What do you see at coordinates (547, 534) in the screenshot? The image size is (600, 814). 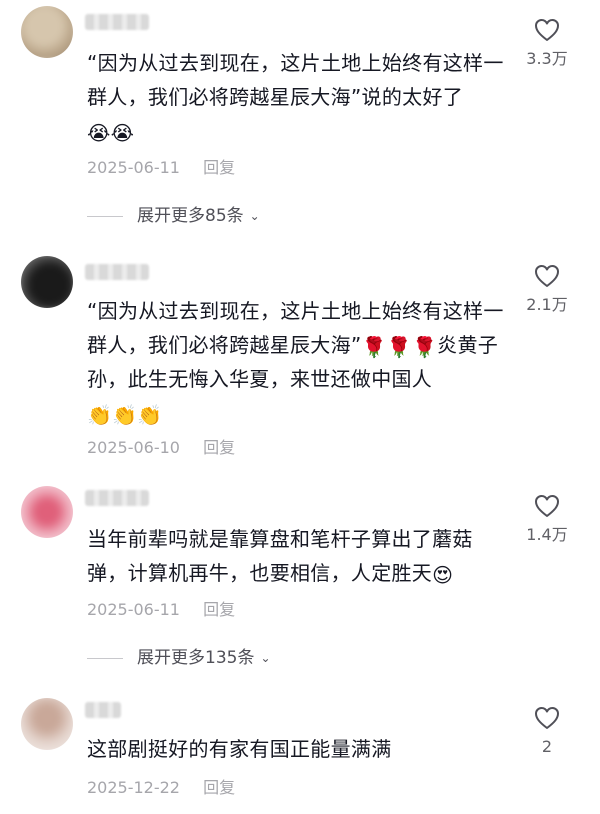 I see `like-count: 1.4万` at bounding box center [547, 534].